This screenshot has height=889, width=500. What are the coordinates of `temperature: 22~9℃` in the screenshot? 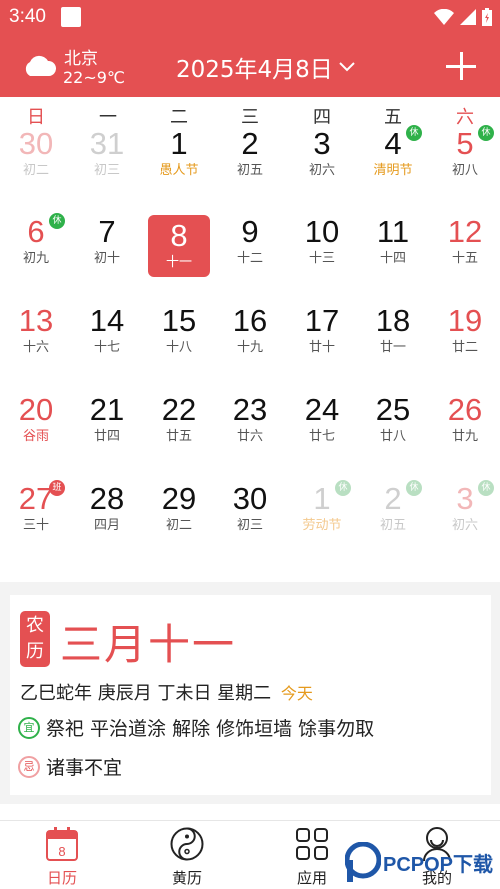 It's located at (94, 77).